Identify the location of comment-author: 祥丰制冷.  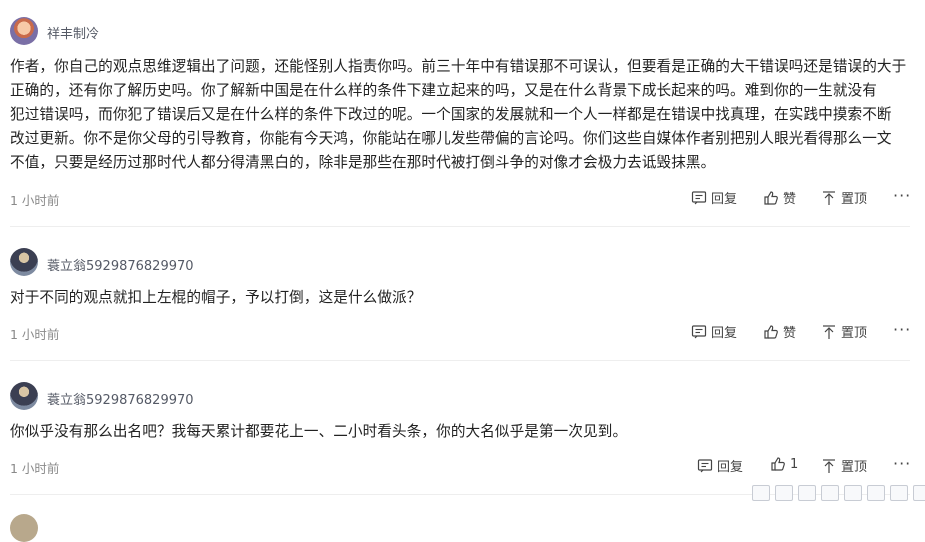
(73, 32).